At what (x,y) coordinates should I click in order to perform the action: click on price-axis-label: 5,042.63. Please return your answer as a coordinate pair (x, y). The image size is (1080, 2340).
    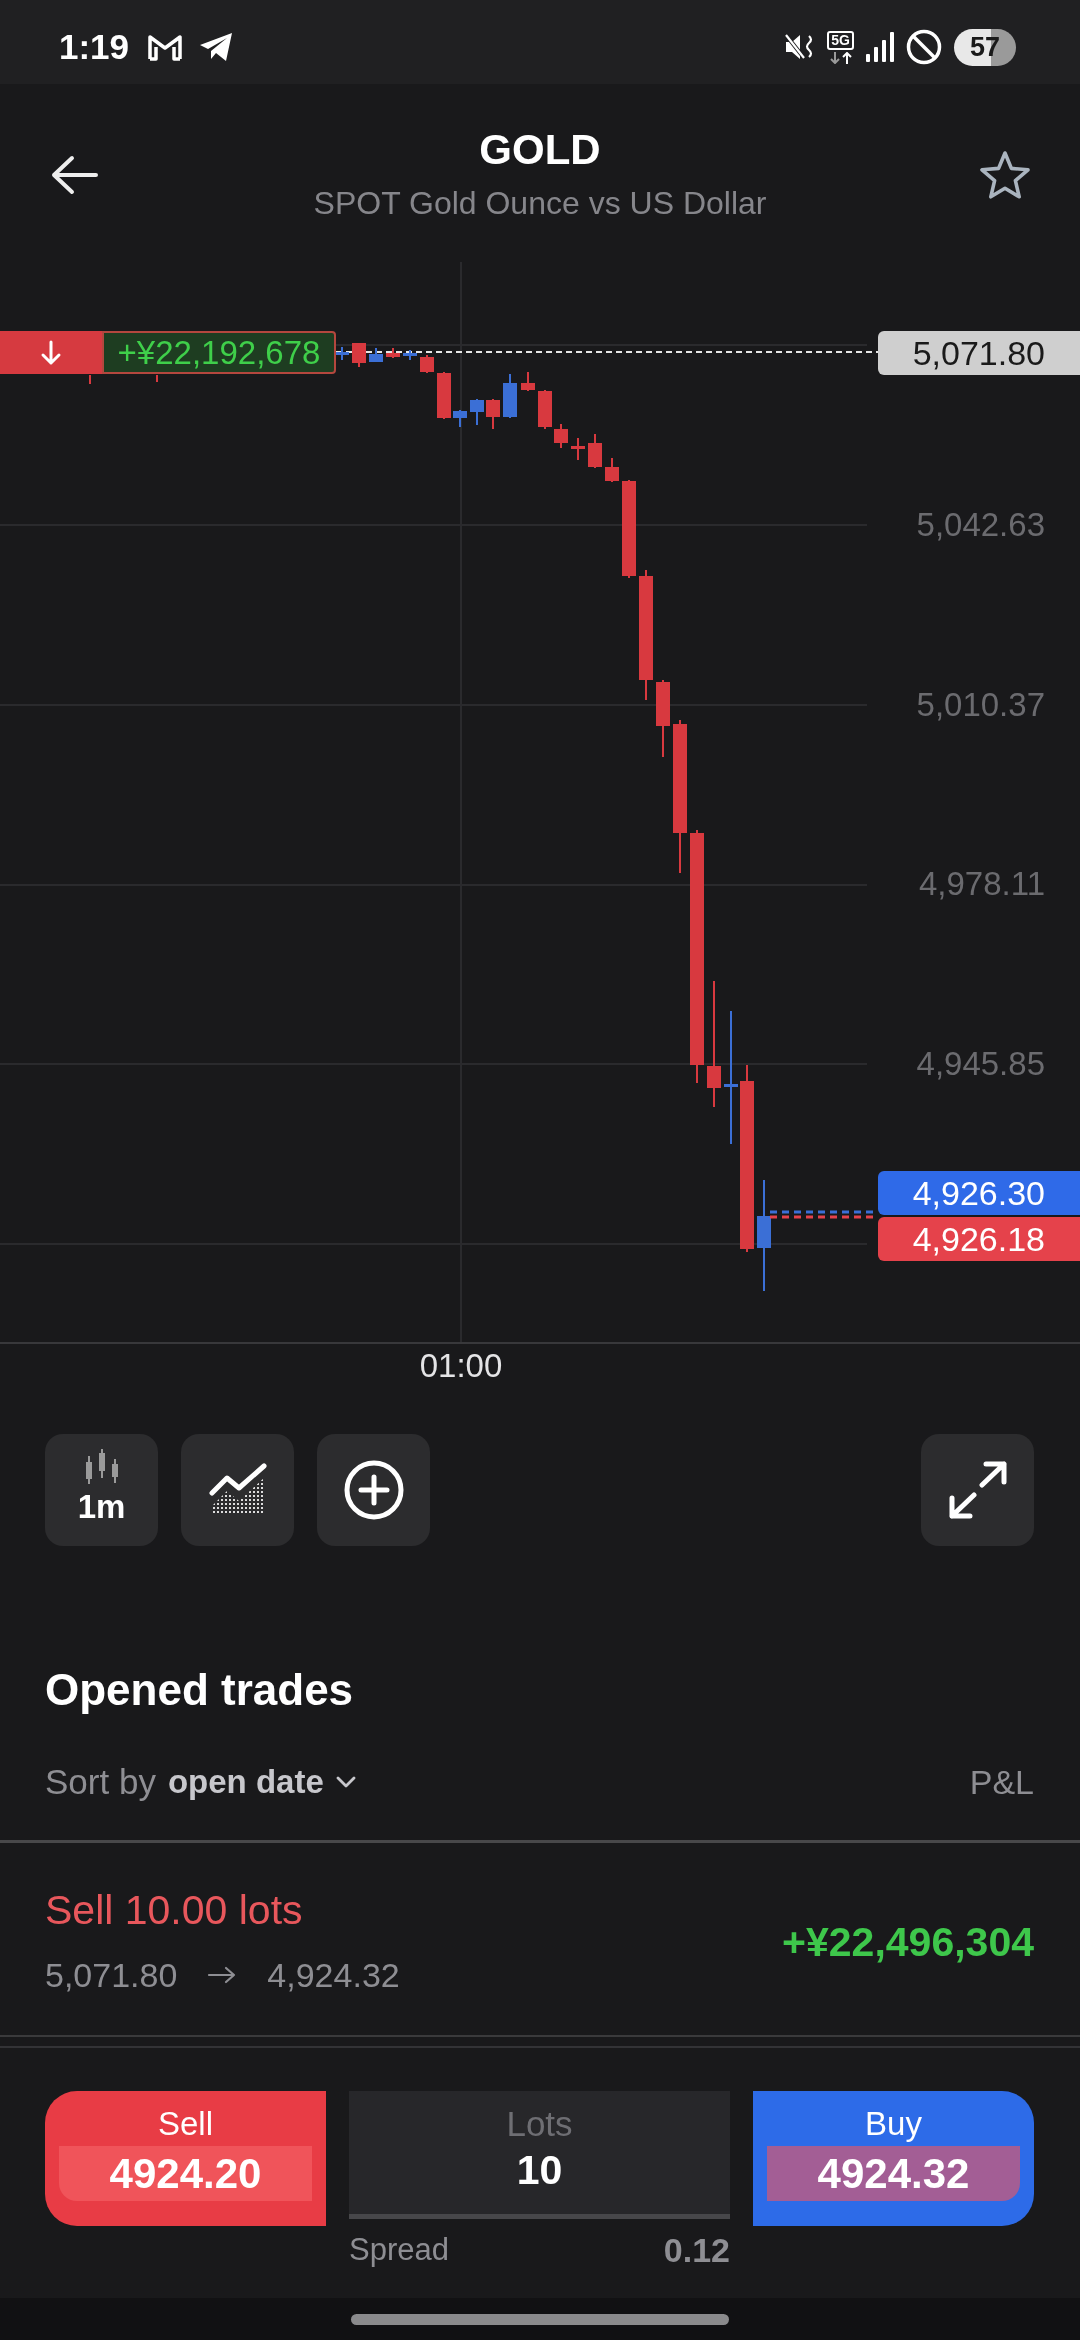
    Looking at the image, I should click on (980, 525).